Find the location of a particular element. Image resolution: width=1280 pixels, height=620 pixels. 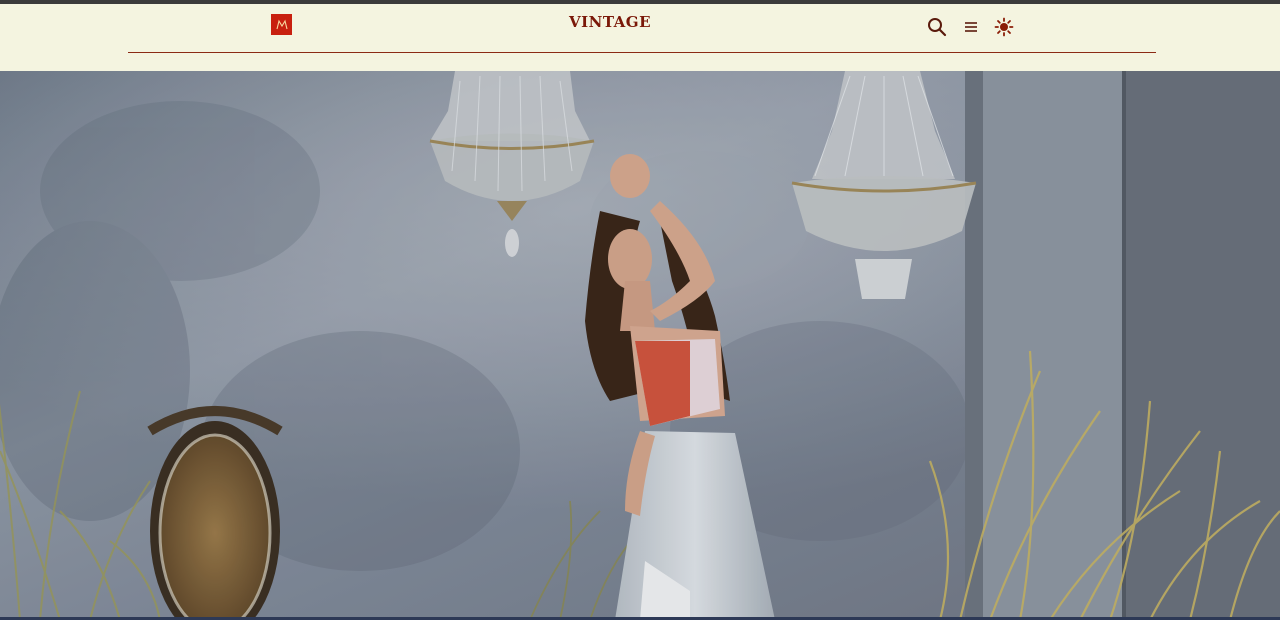

header-divider is located at coordinates (642, 52).